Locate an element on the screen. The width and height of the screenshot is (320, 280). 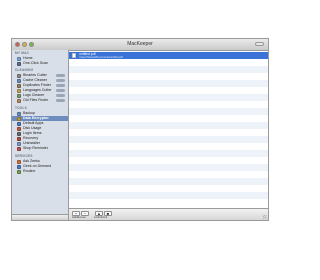
scan-icon is located at coordinates (19, 63).